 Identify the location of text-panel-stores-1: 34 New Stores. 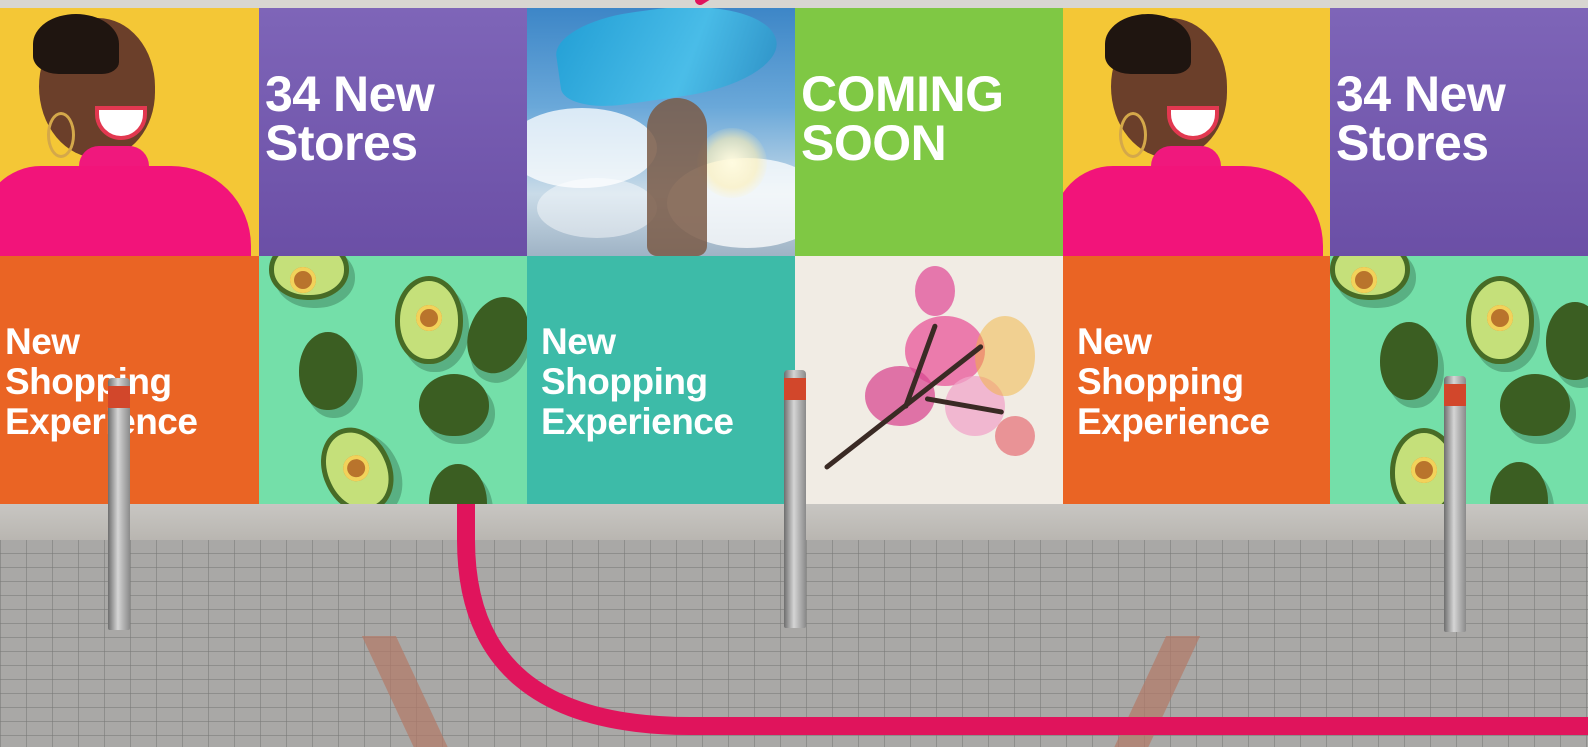
(393, 132).